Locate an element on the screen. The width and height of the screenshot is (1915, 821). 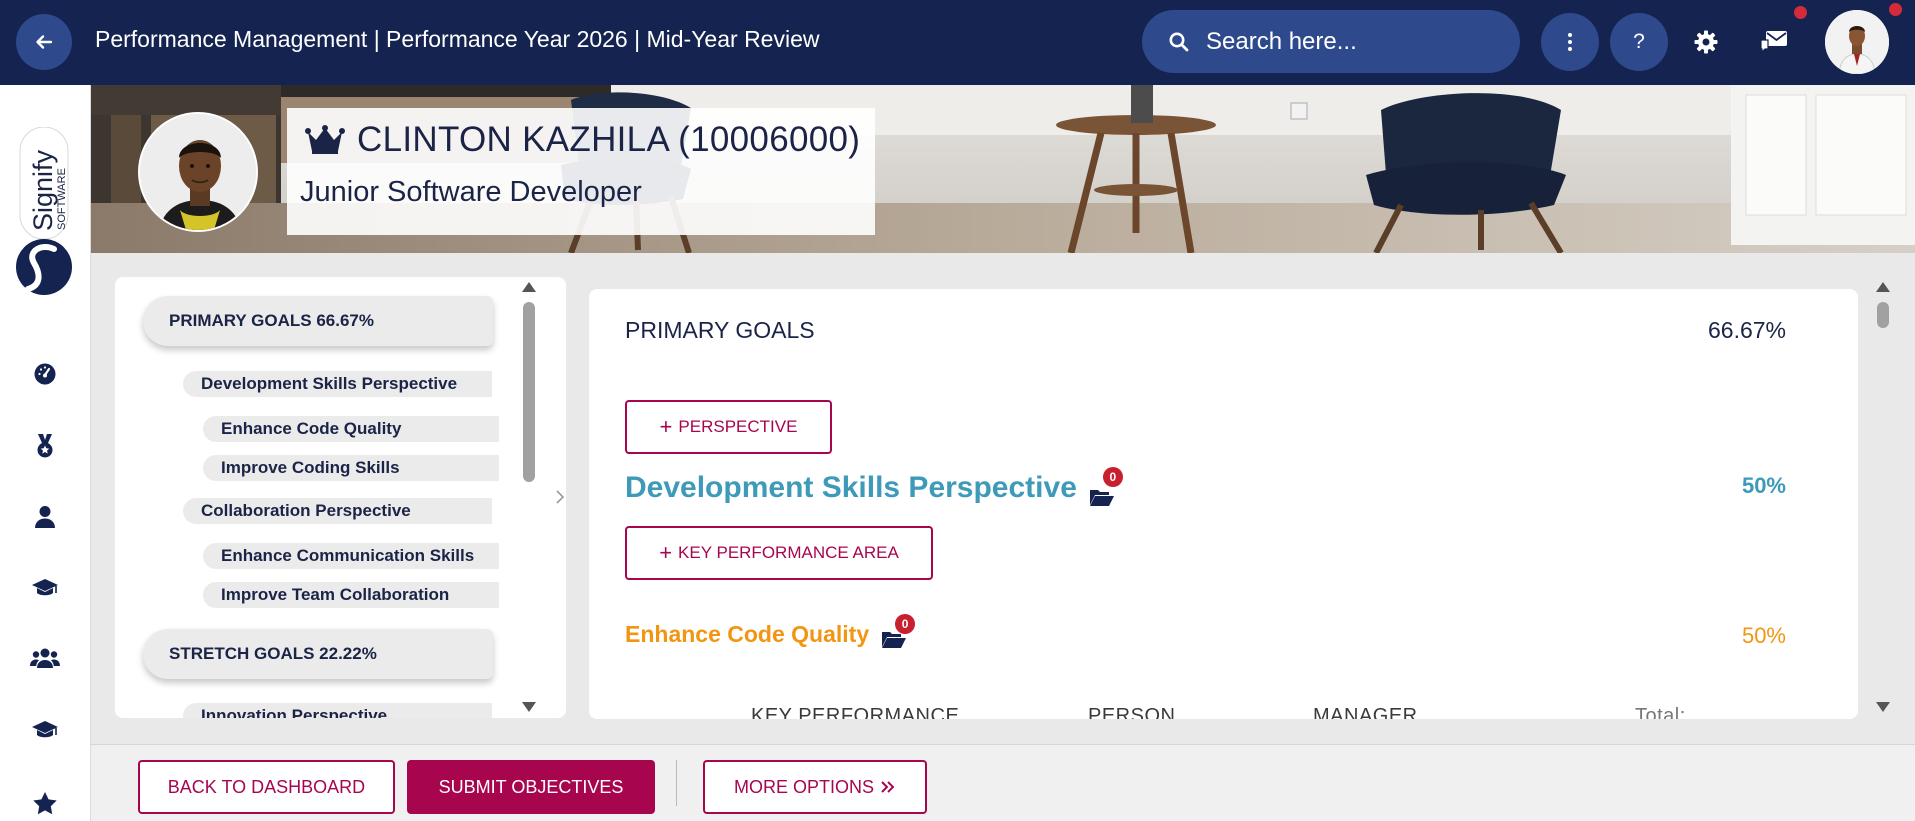
more-vertical-icon is located at coordinates (1570, 42).